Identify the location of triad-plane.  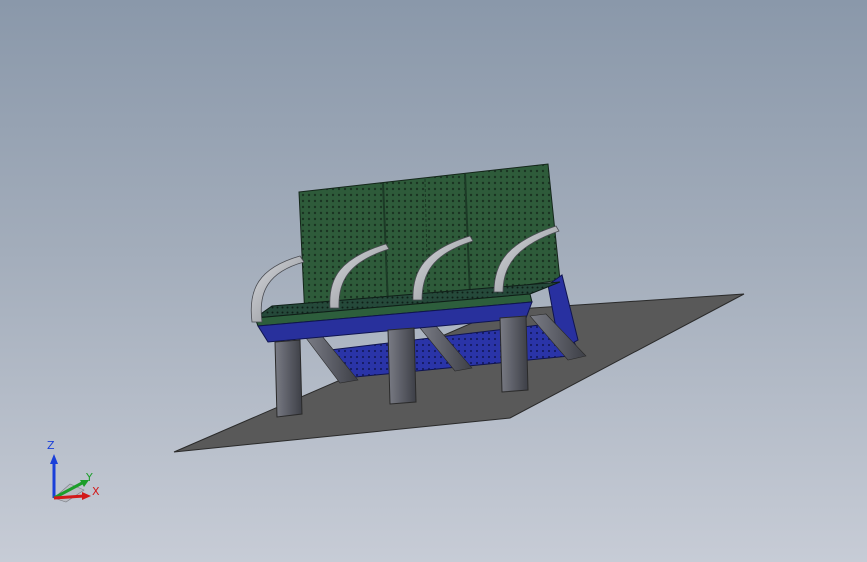
(69, 493).